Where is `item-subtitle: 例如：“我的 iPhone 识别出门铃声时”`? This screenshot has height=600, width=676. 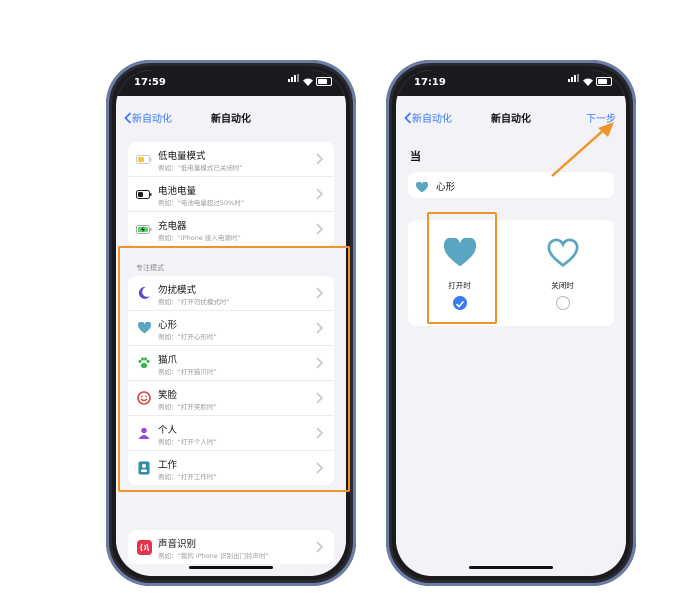
item-subtitle: 例如：“我的 iPhone 识别出门铃声时” is located at coordinates (213, 556).